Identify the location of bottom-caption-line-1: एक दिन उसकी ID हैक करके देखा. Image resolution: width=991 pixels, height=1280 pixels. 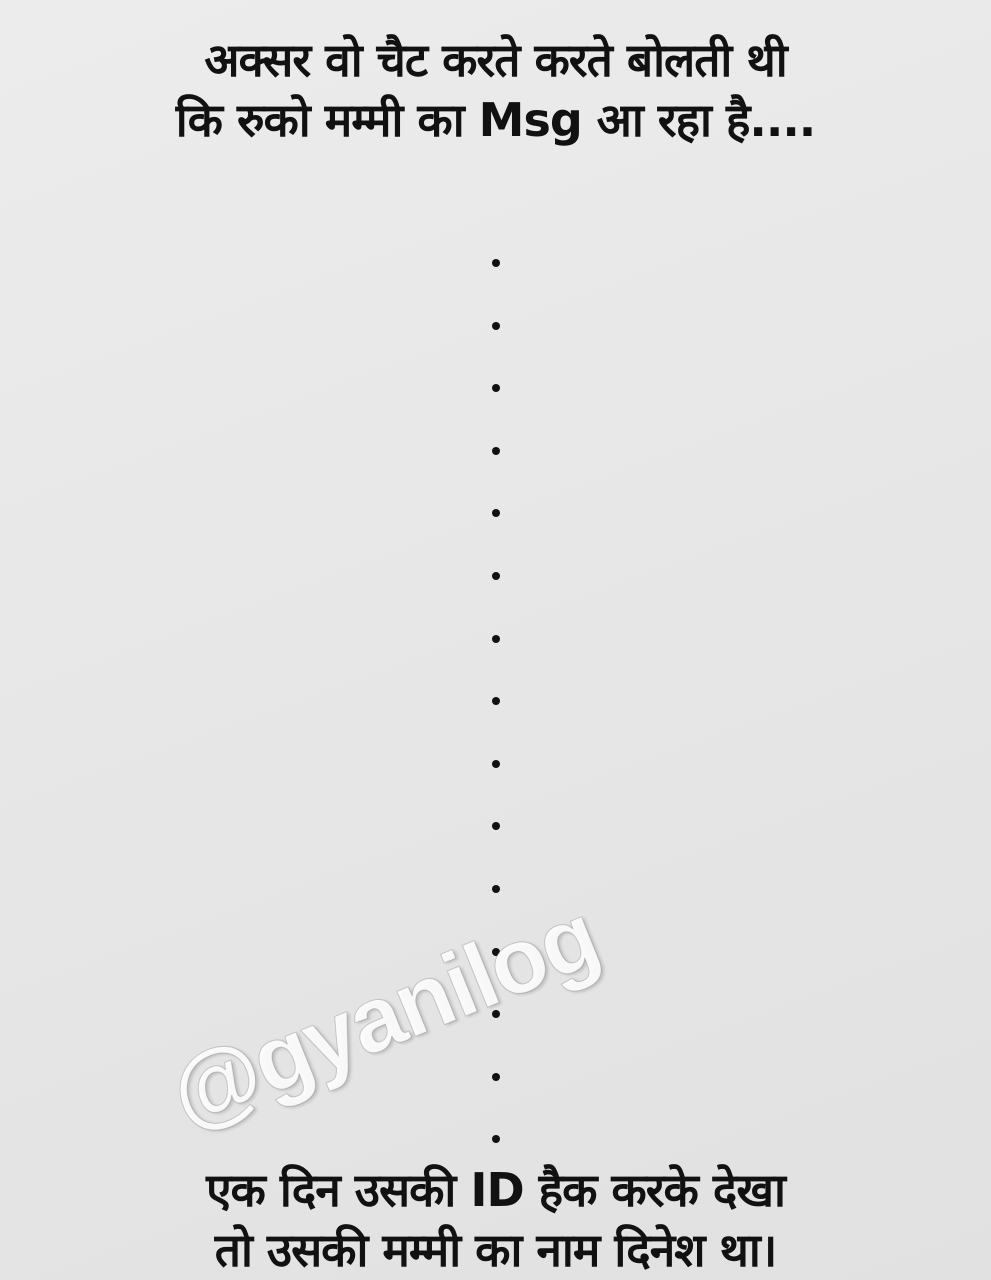
(496, 1190).